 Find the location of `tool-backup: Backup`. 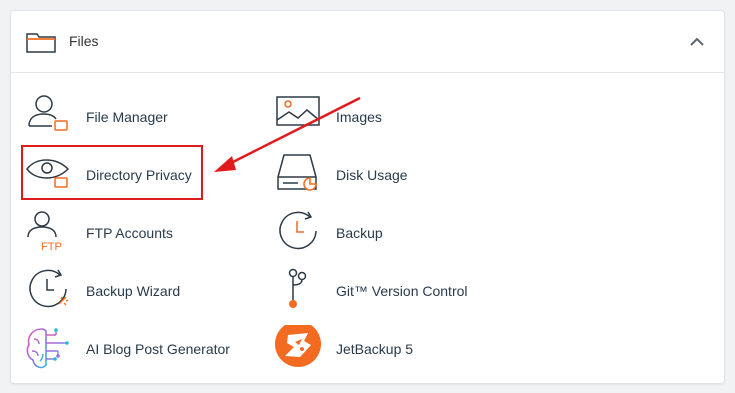

tool-backup: Backup is located at coordinates (394, 234).